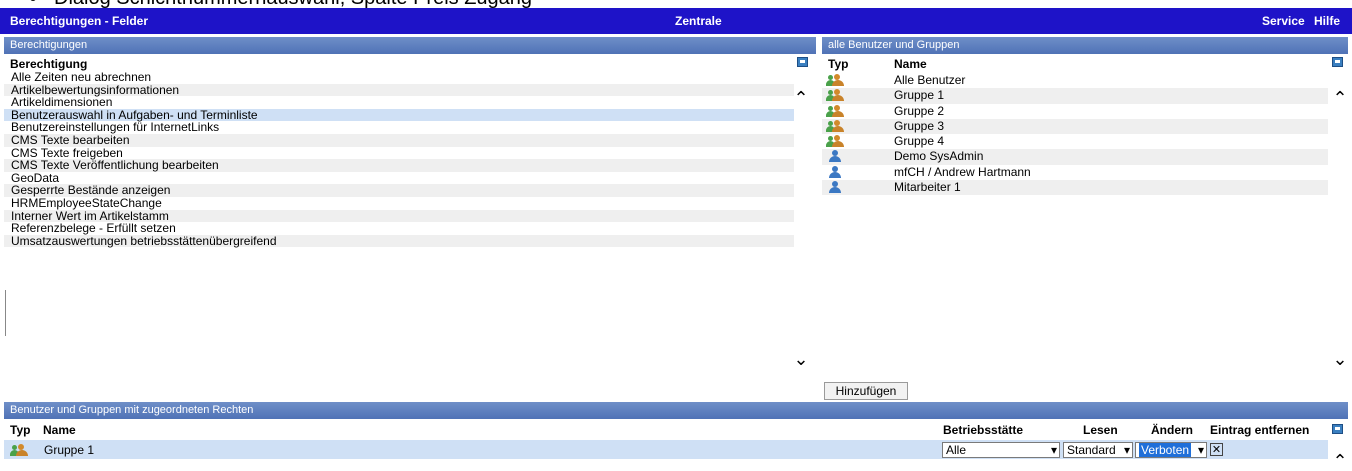 The height and width of the screenshot is (471, 1352). What do you see at coordinates (1001, 450) in the screenshot?
I see `site-select: Alle ▾` at bounding box center [1001, 450].